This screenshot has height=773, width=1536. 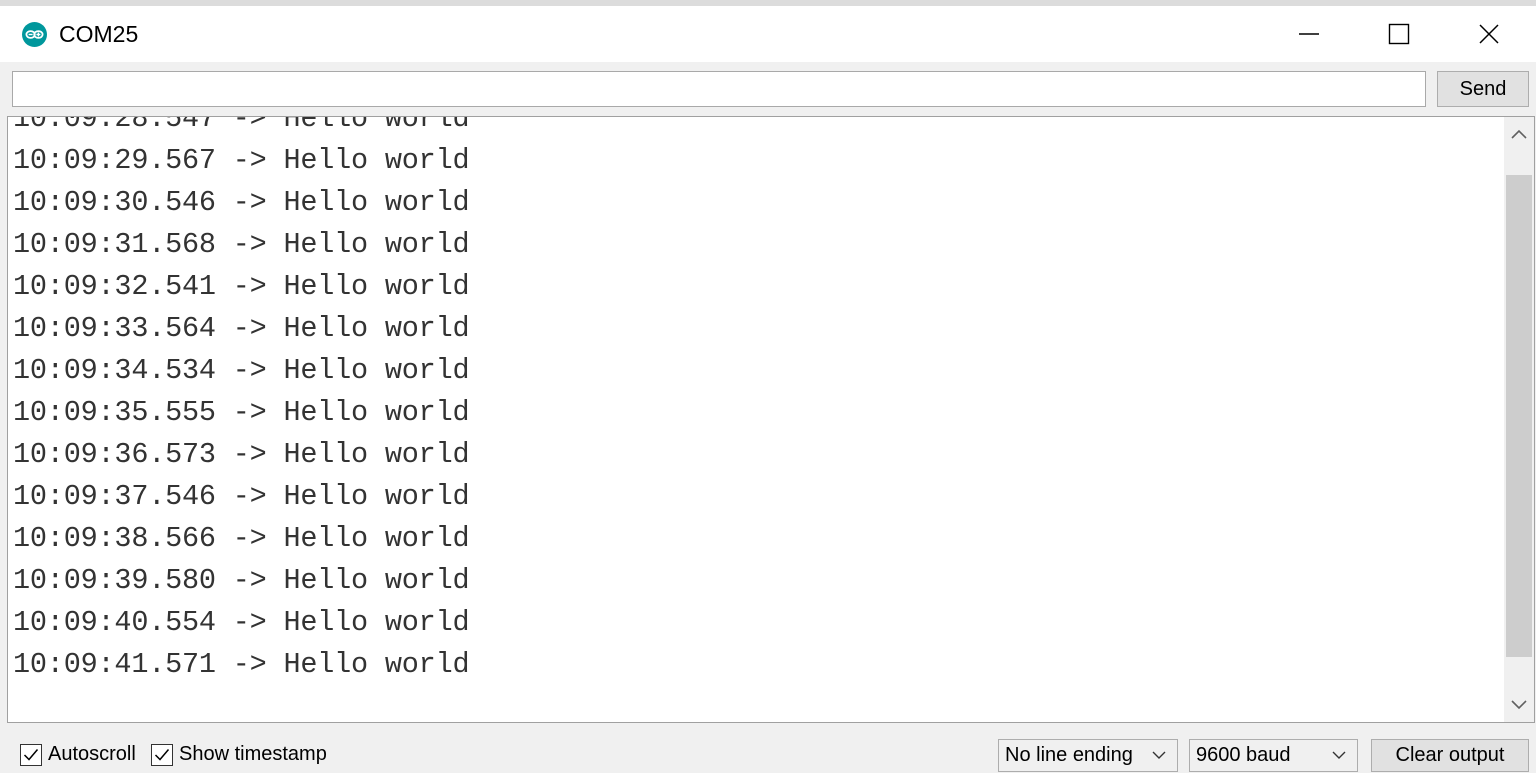 I want to click on minimize-icon, so click(x=1309, y=34).